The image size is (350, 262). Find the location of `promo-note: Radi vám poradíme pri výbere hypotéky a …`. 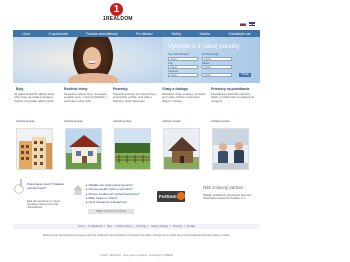

promo-note: Radi vám poradíme pri výbere hypotéky a … is located at coordinates (44, 205).